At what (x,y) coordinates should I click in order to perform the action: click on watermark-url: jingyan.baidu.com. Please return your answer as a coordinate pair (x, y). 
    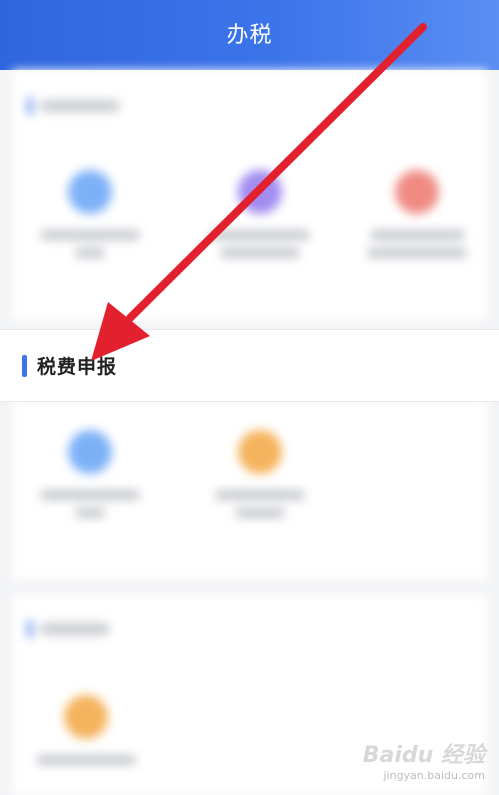
    Looking at the image, I should click on (434, 775).